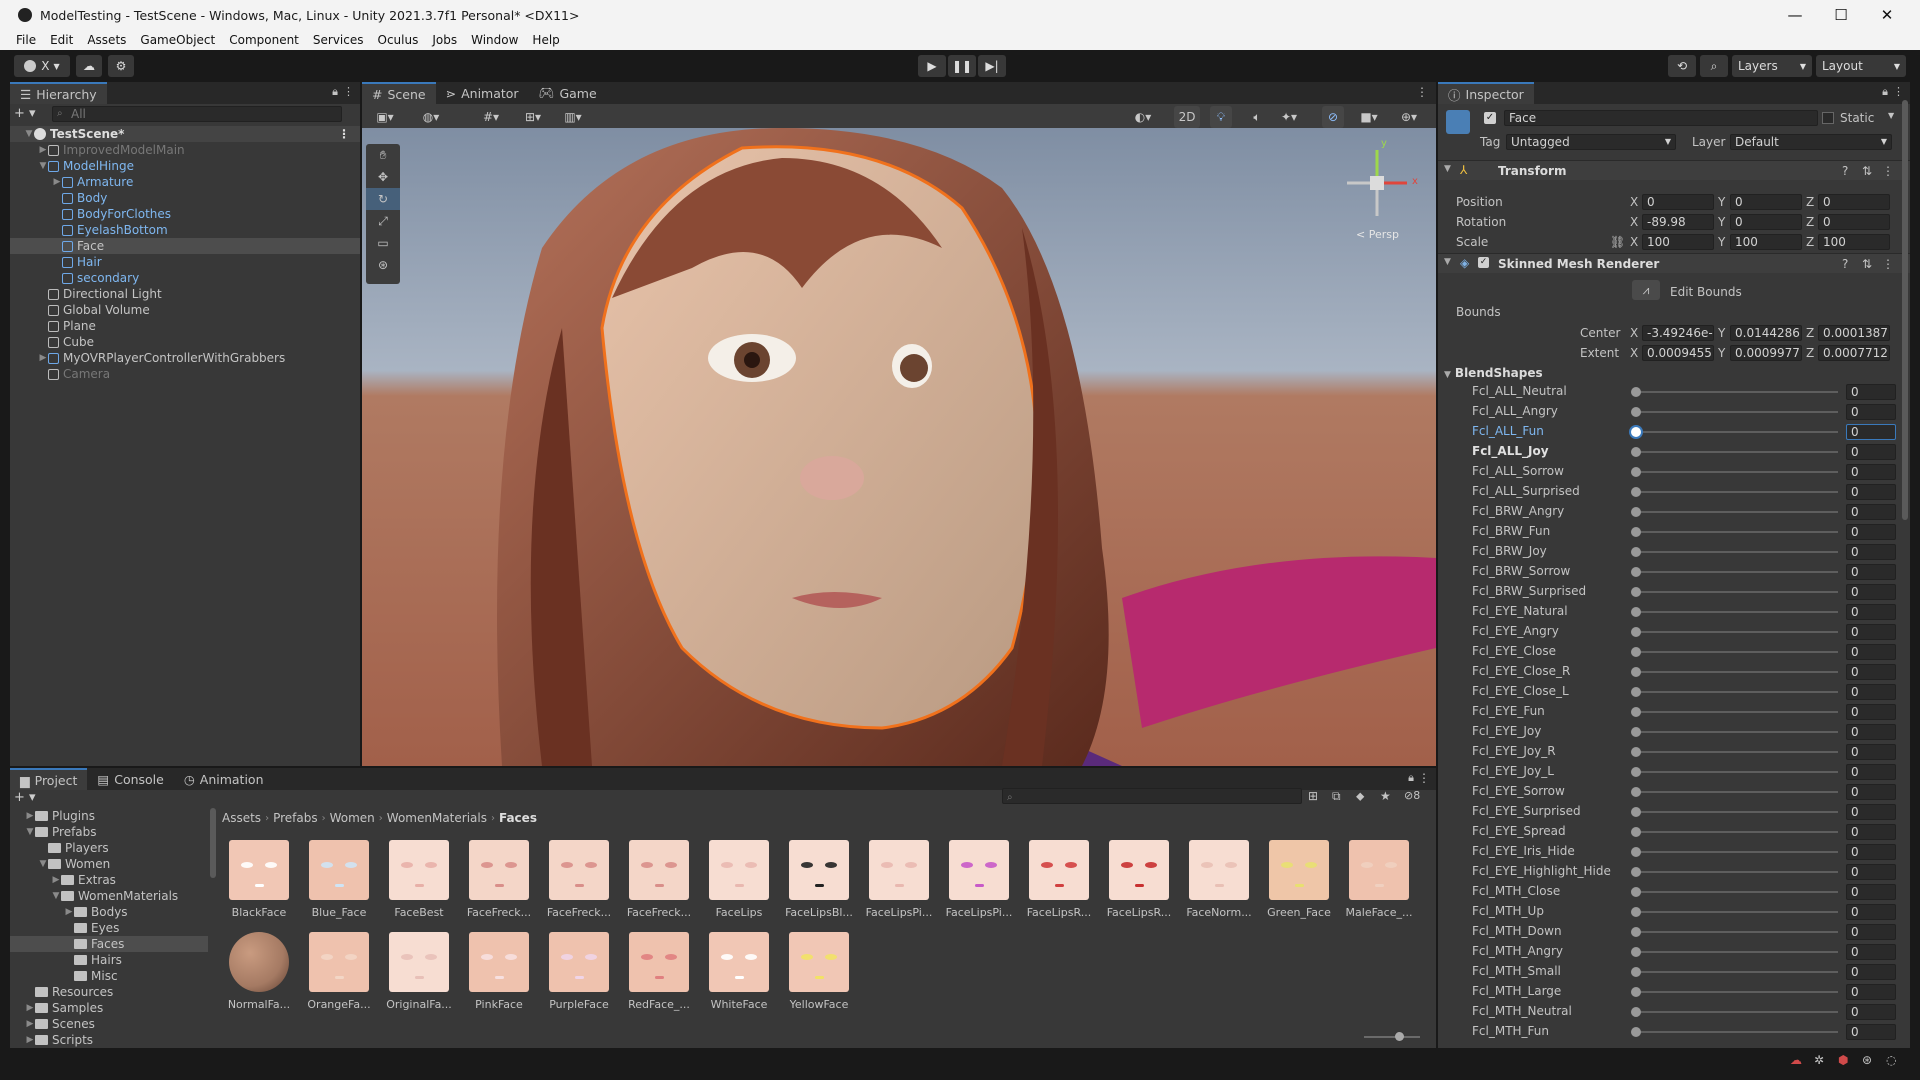 The width and height of the screenshot is (1920, 1080). What do you see at coordinates (1486, 93) in the screenshot?
I see `tab-inspector: ⓘ Inspector` at bounding box center [1486, 93].